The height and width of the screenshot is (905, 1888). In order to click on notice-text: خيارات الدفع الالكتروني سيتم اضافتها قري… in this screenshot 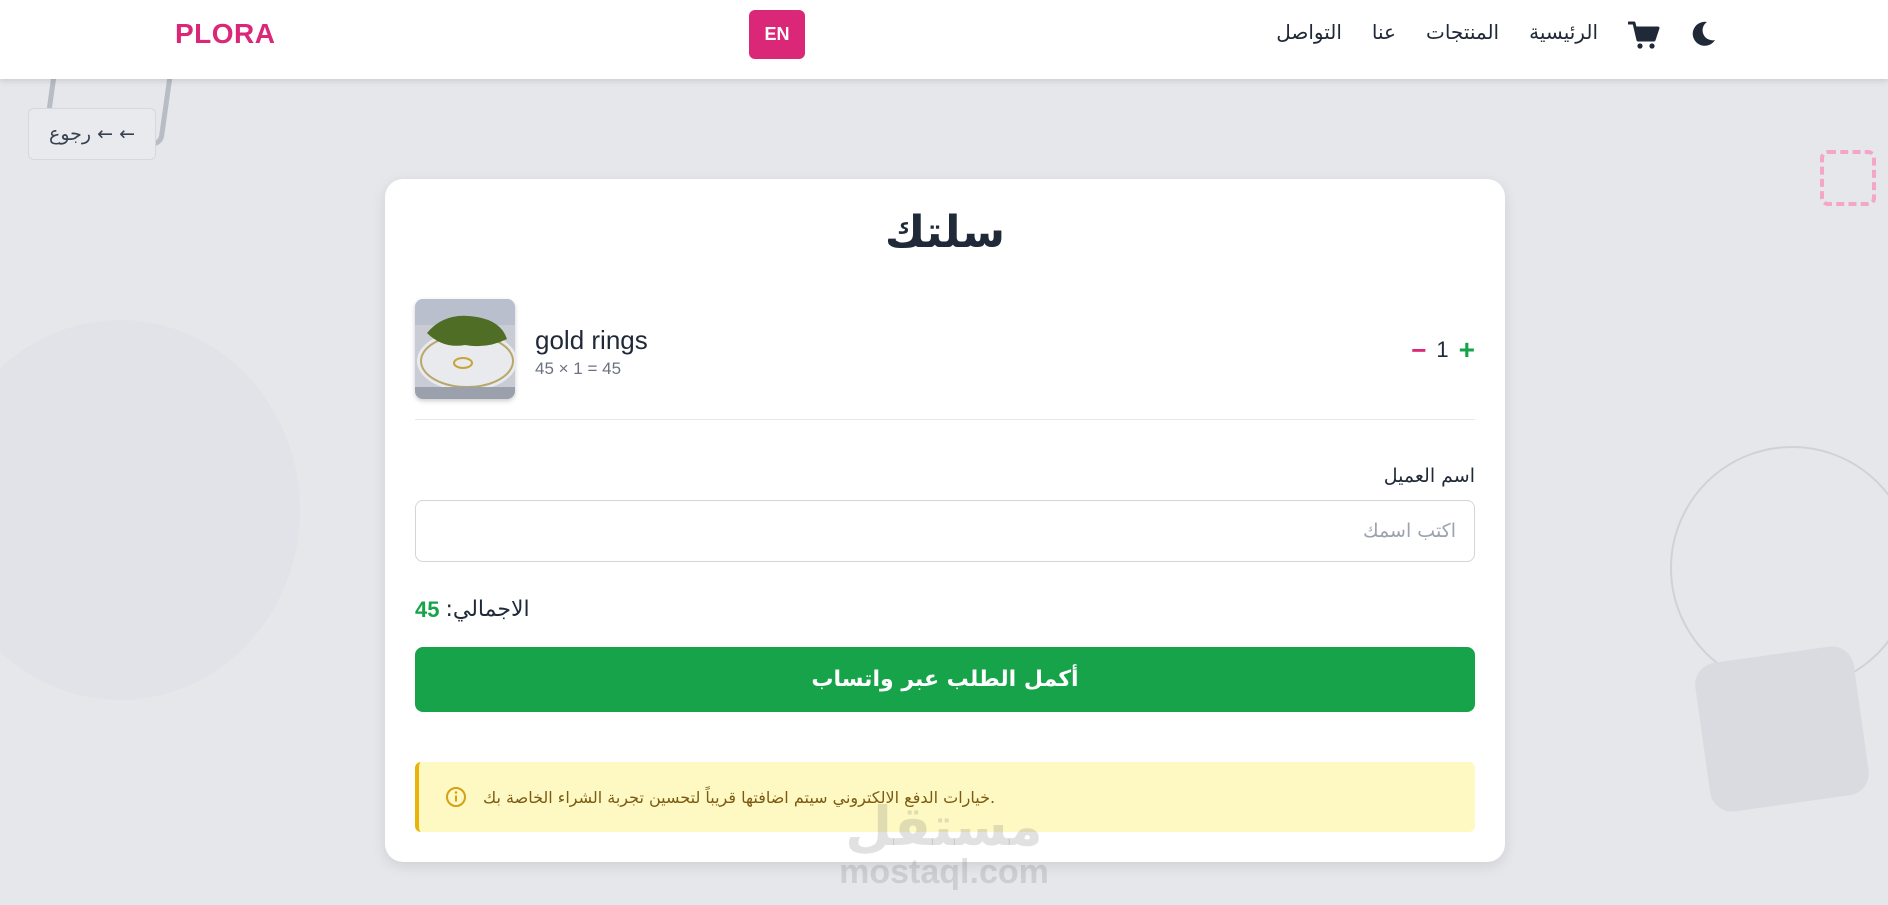, I will do `click(739, 797)`.